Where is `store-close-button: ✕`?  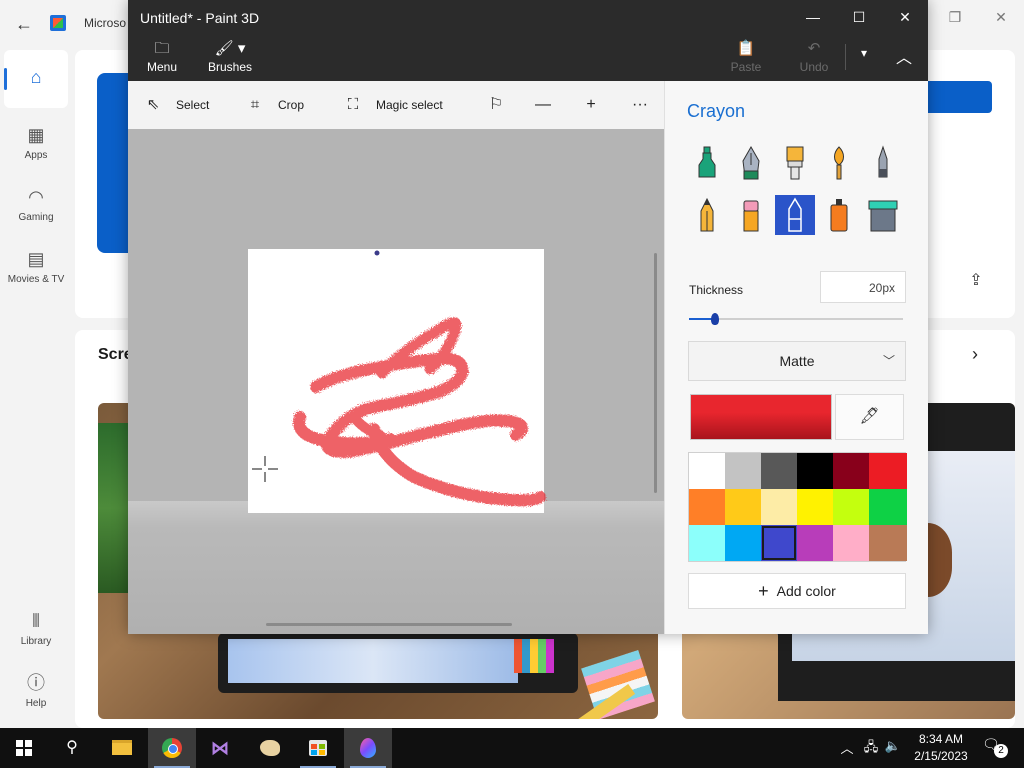
store-close-button: ✕ is located at coordinates (1001, 17).